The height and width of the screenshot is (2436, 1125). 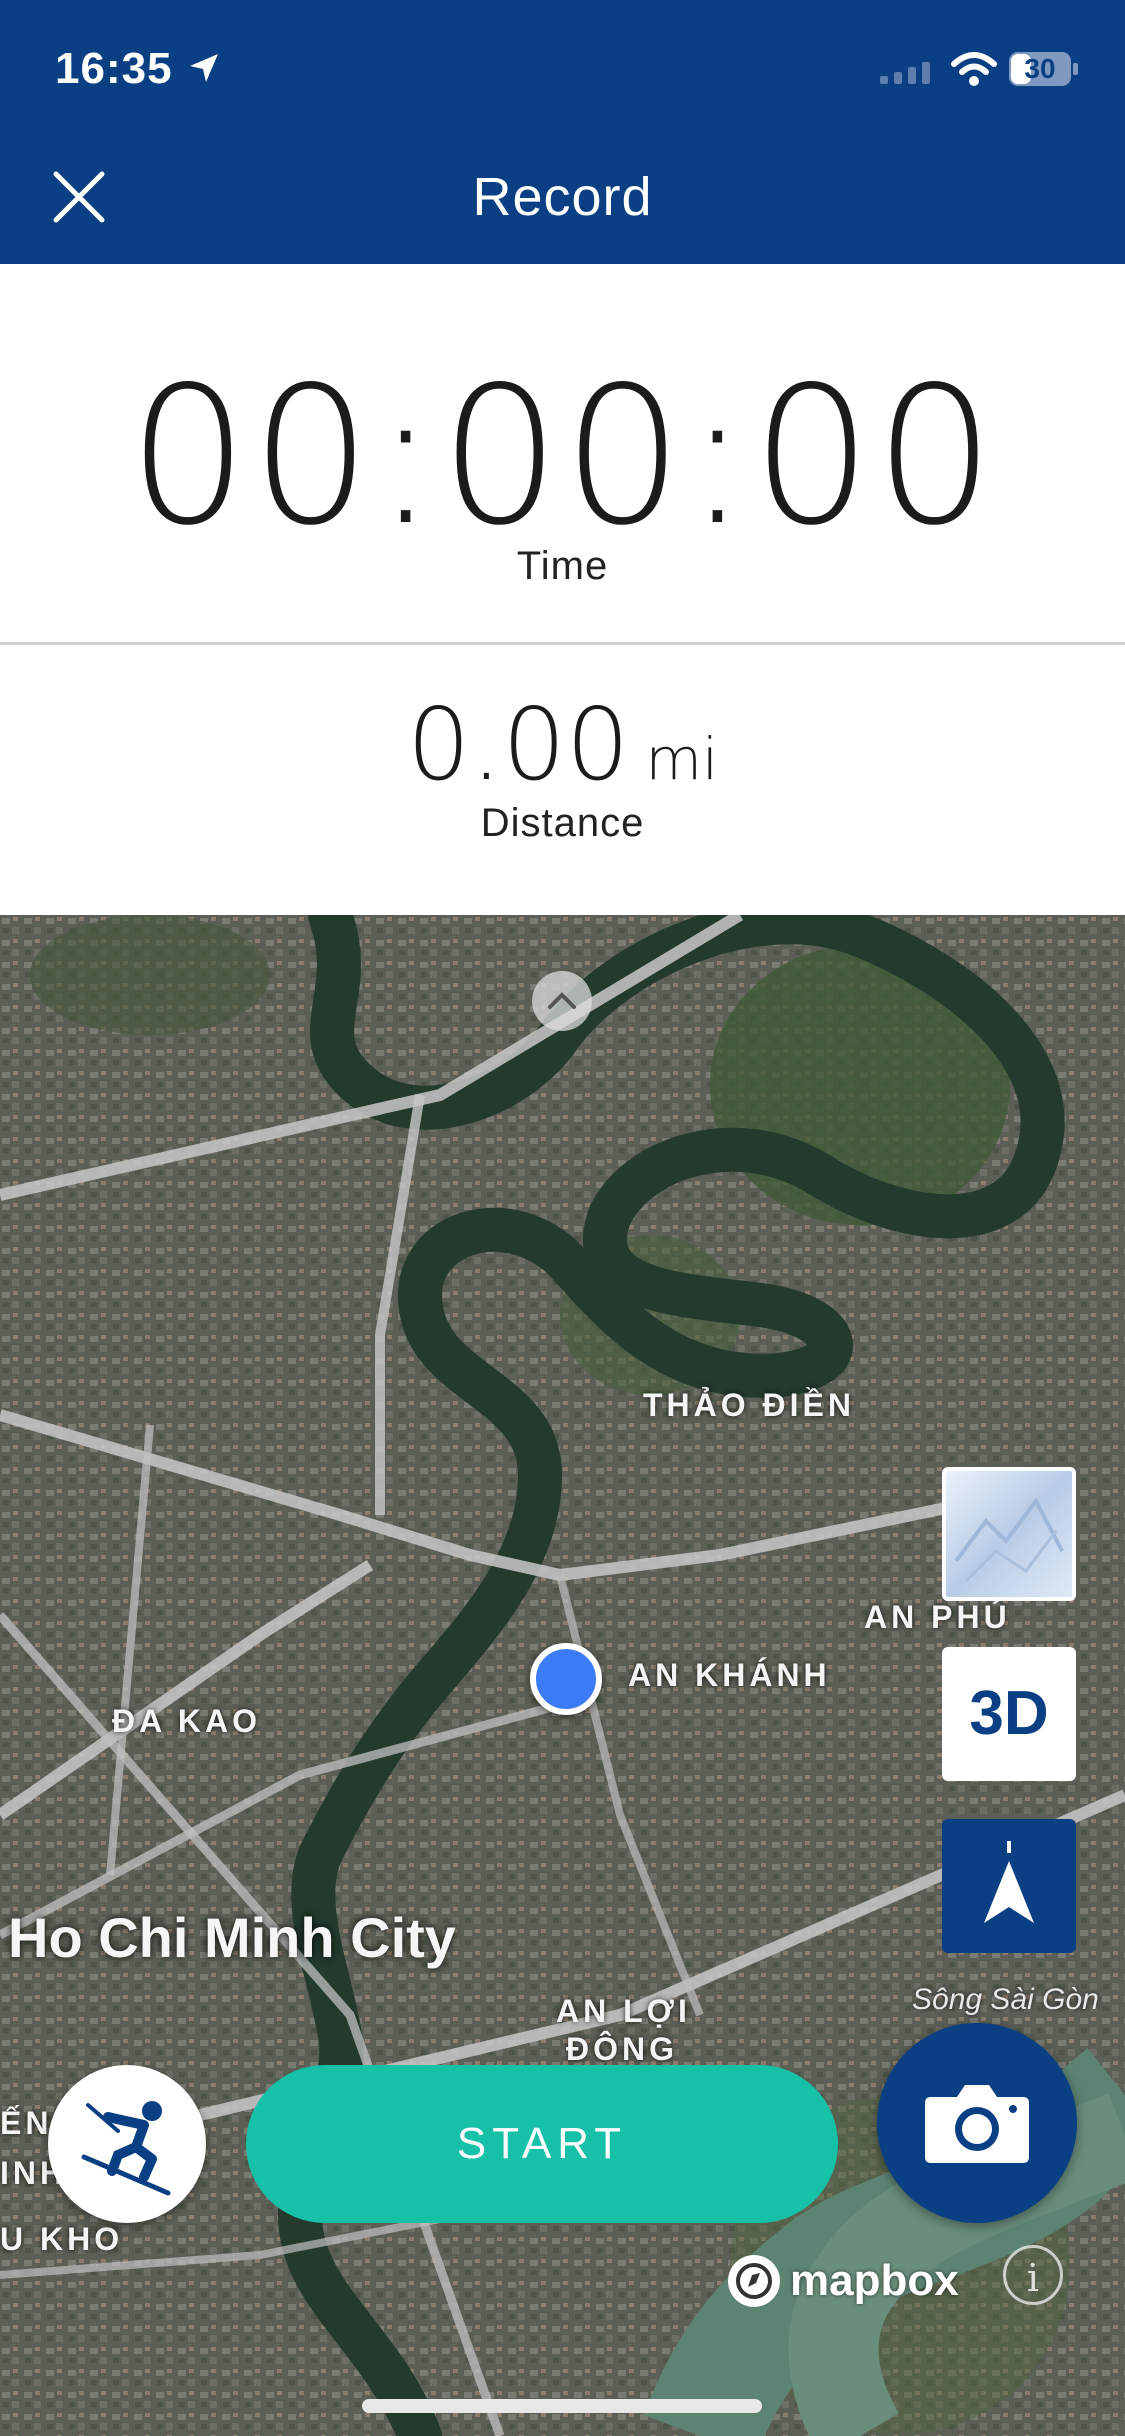 I want to click on camera-icon, so click(x=977, y=2124).